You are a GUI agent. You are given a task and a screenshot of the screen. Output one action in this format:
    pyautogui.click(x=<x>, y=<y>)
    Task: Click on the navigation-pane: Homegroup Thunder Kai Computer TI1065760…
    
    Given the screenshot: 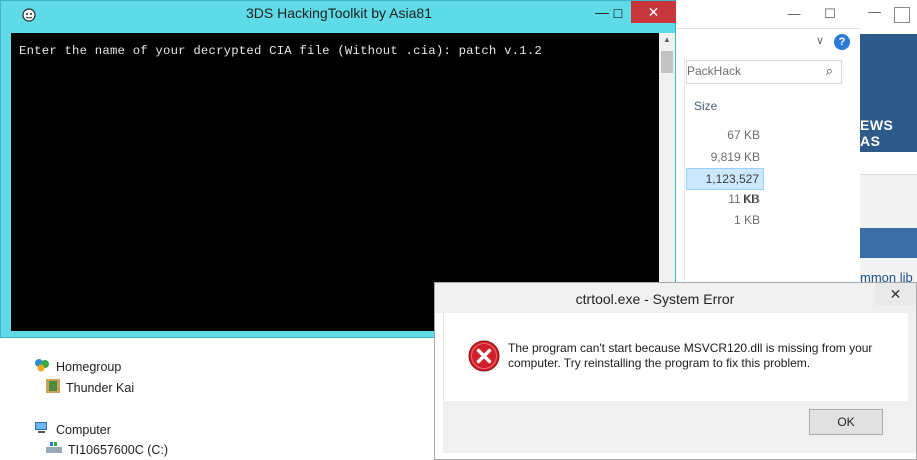 What is the action you would take?
    pyautogui.click(x=222, y=398)
    